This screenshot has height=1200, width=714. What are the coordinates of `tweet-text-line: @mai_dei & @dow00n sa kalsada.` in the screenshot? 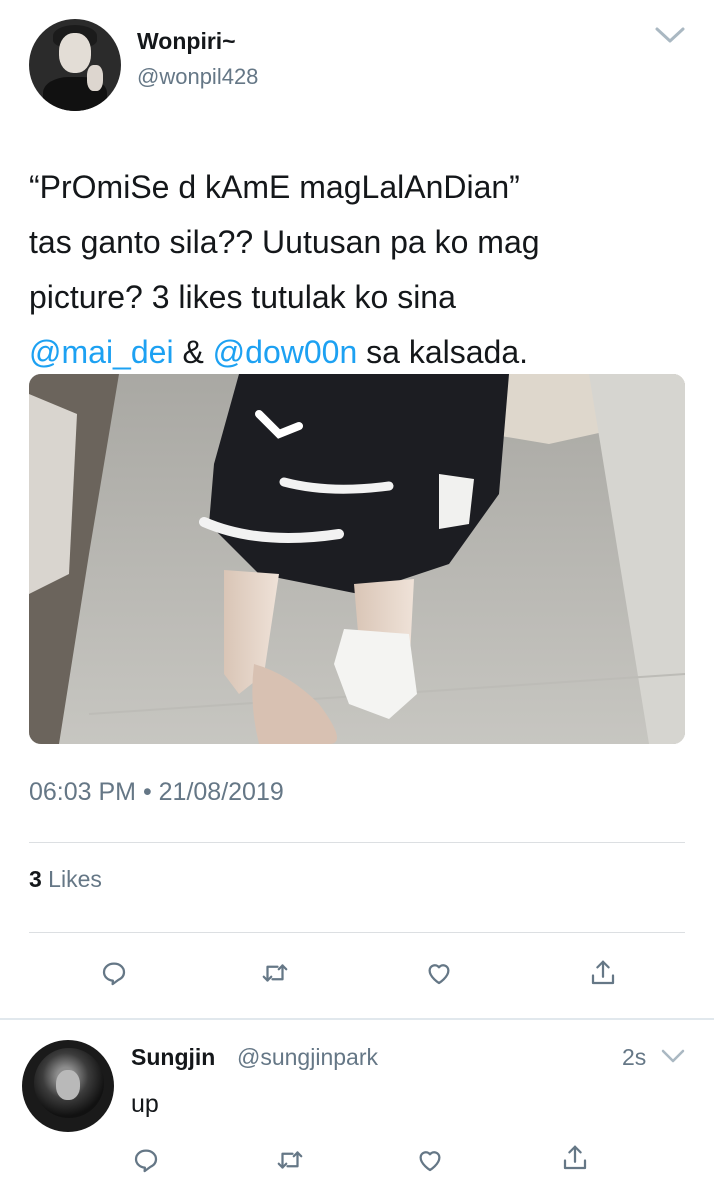 It's located at (359, 352).